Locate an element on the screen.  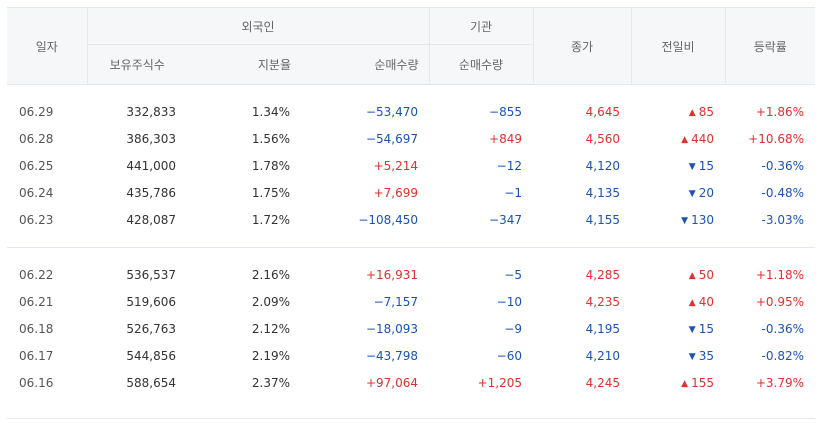
change-value: 15 is located at coordinates (706, 165).